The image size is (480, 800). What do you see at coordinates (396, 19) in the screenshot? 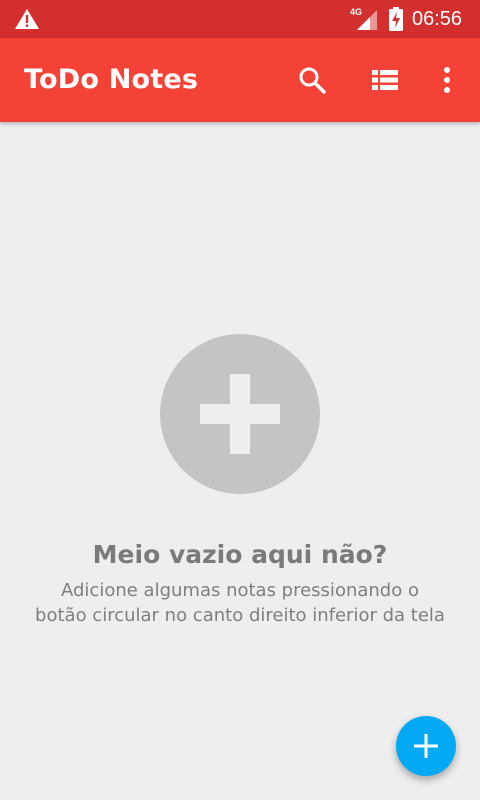
I see `battery-charging-icon` at bounding box center [396, 19].